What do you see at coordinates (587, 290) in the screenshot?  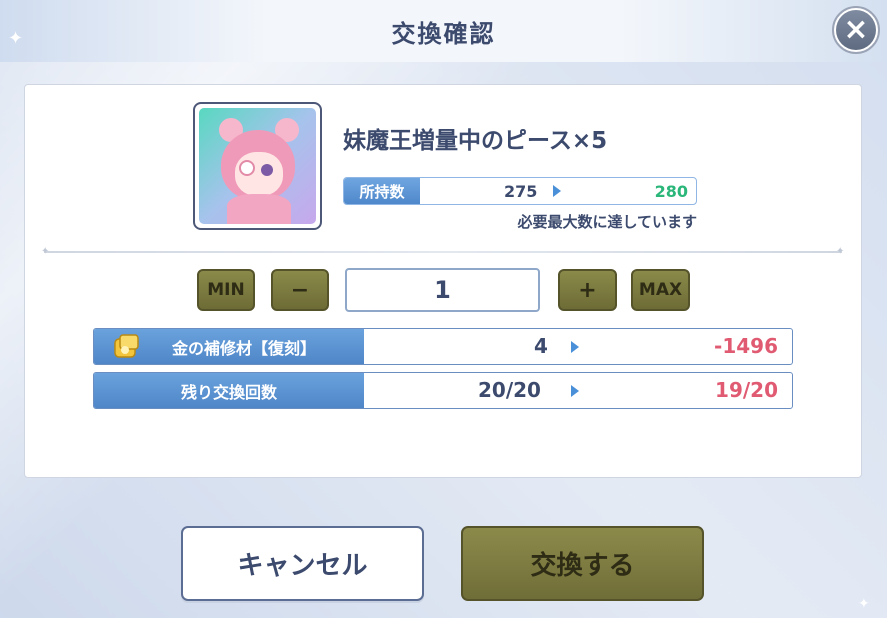 I see `increment-button: +` at bounding box center [587, 290].